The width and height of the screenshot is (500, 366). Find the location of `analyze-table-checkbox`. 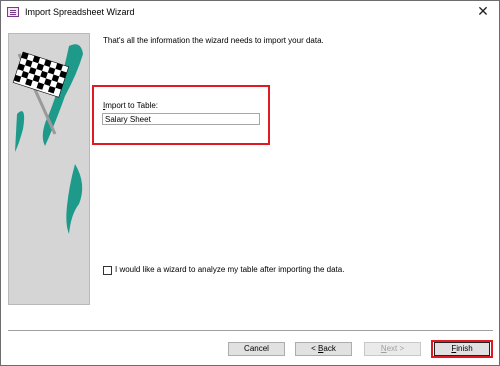

analyze-table-checkbox is located at coordinates (107, 270).